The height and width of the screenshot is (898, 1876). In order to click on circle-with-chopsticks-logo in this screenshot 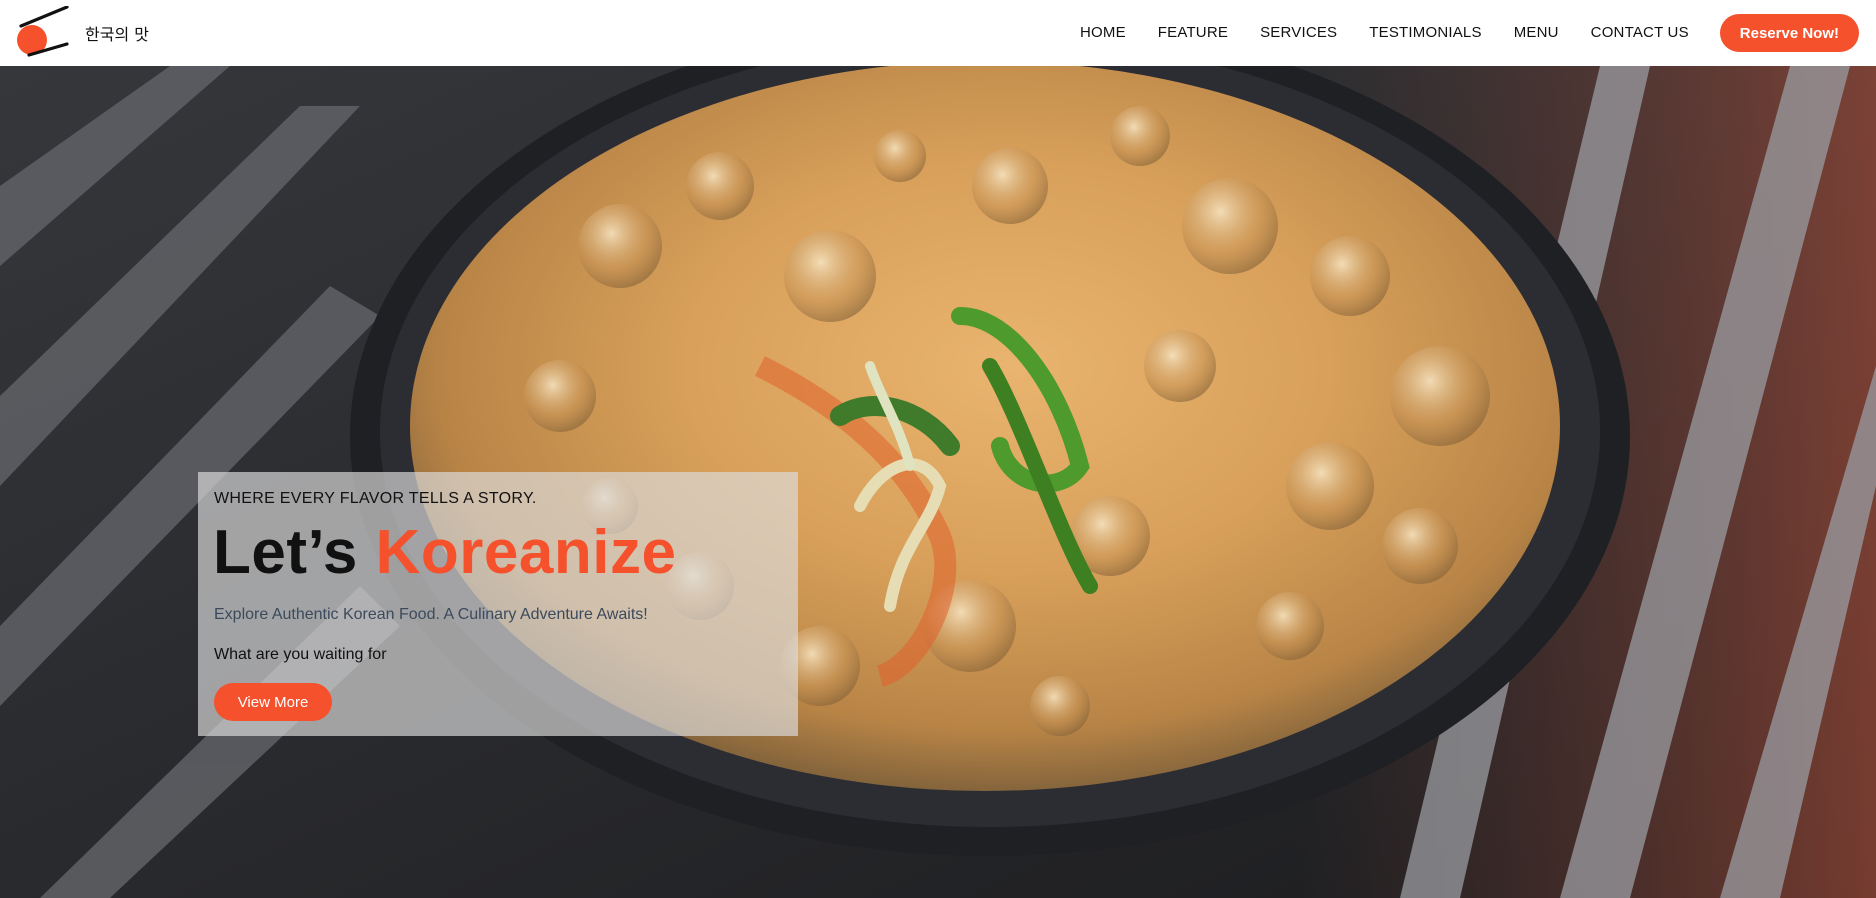, I will do `click(43, 31)`.